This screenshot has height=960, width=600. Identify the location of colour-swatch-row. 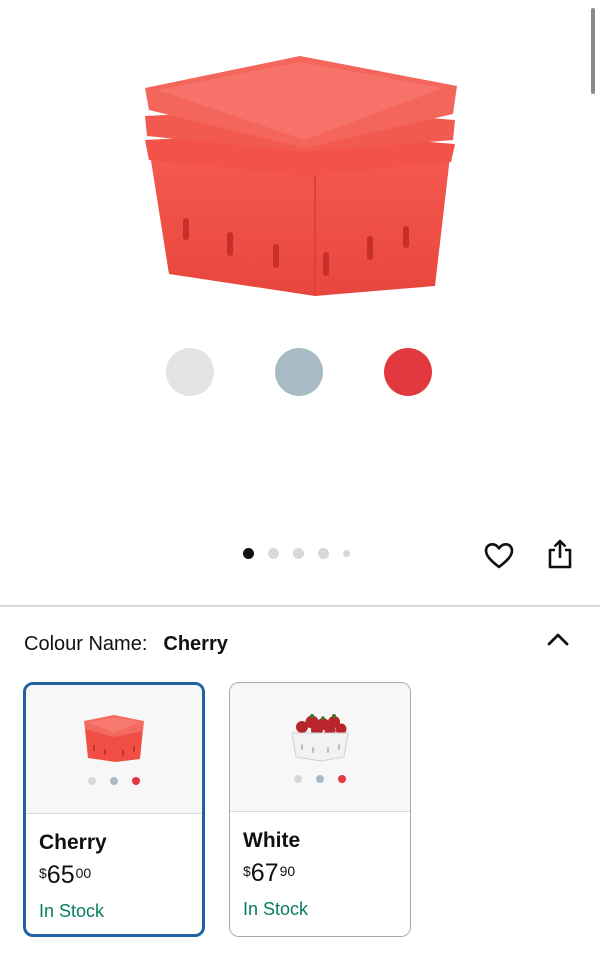
(300, 373).